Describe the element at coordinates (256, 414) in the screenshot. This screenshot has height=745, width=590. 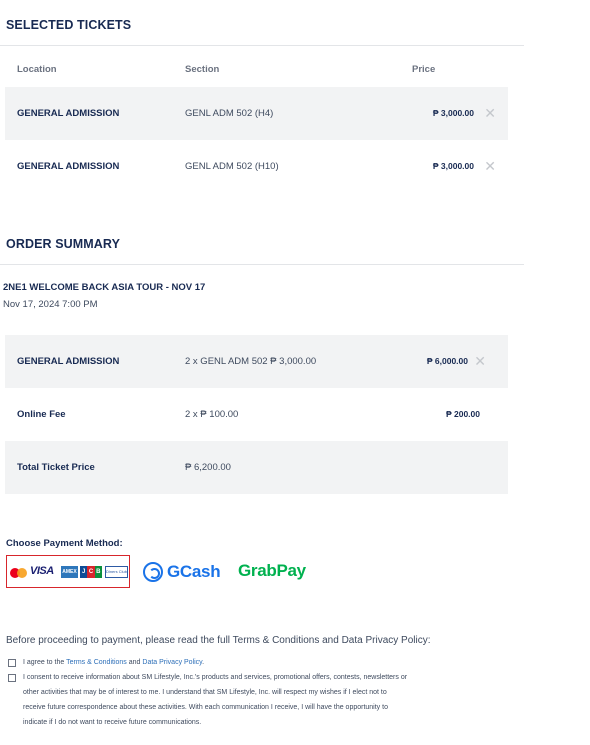
I see `summary-row: Online Fee 2 x ₱ 100.00 ₱ 200.00` at that location.